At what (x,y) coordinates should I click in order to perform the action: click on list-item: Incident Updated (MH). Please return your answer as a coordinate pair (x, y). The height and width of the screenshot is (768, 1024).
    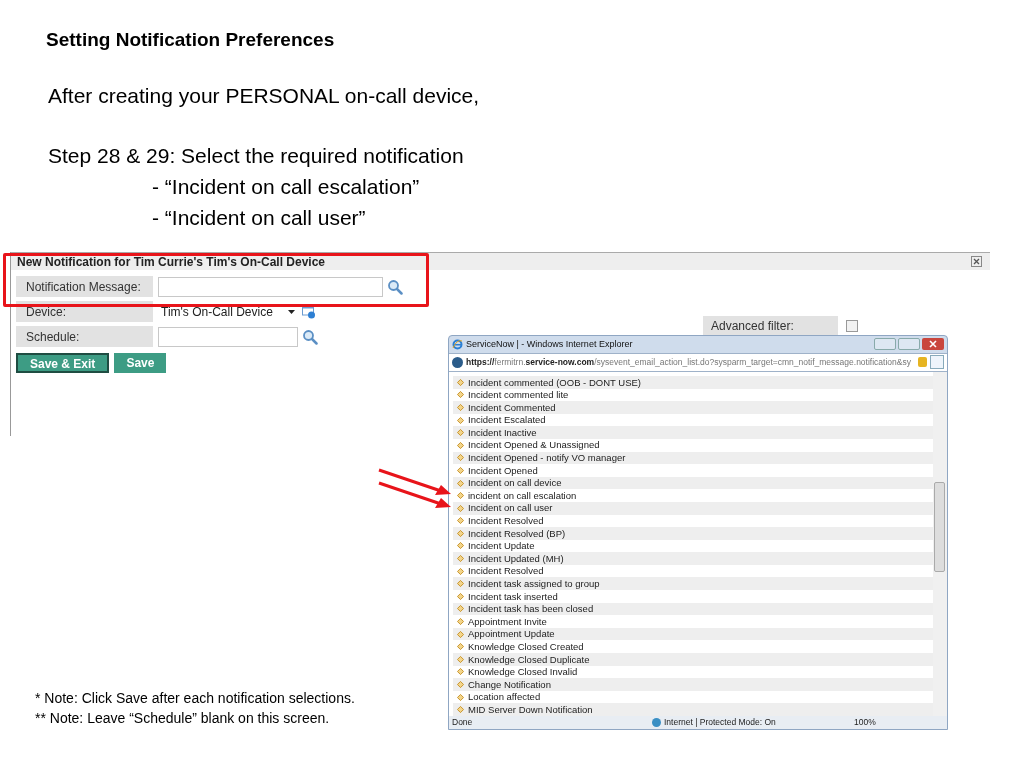
    Looking at the image, I should click on (693, 558).